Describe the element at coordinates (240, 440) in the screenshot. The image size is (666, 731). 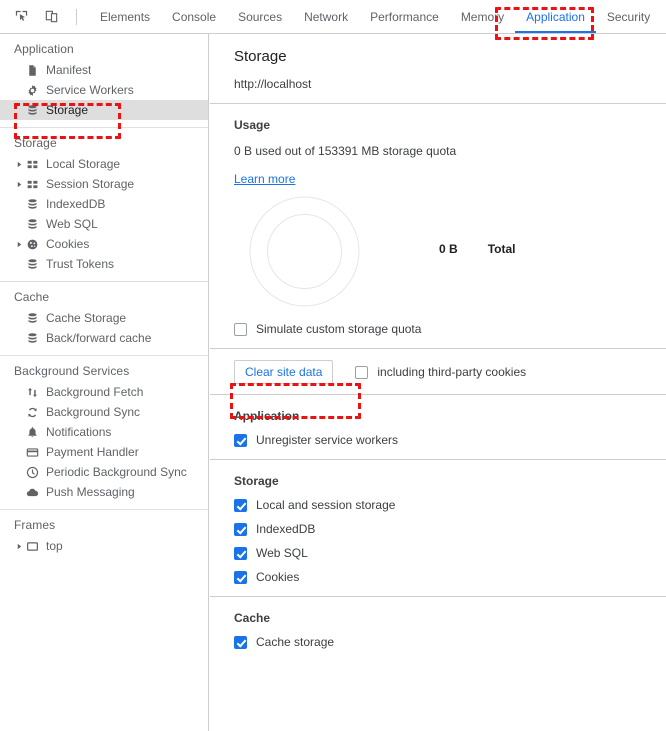
I see `unregister-service-workers-checkbox` at that location.